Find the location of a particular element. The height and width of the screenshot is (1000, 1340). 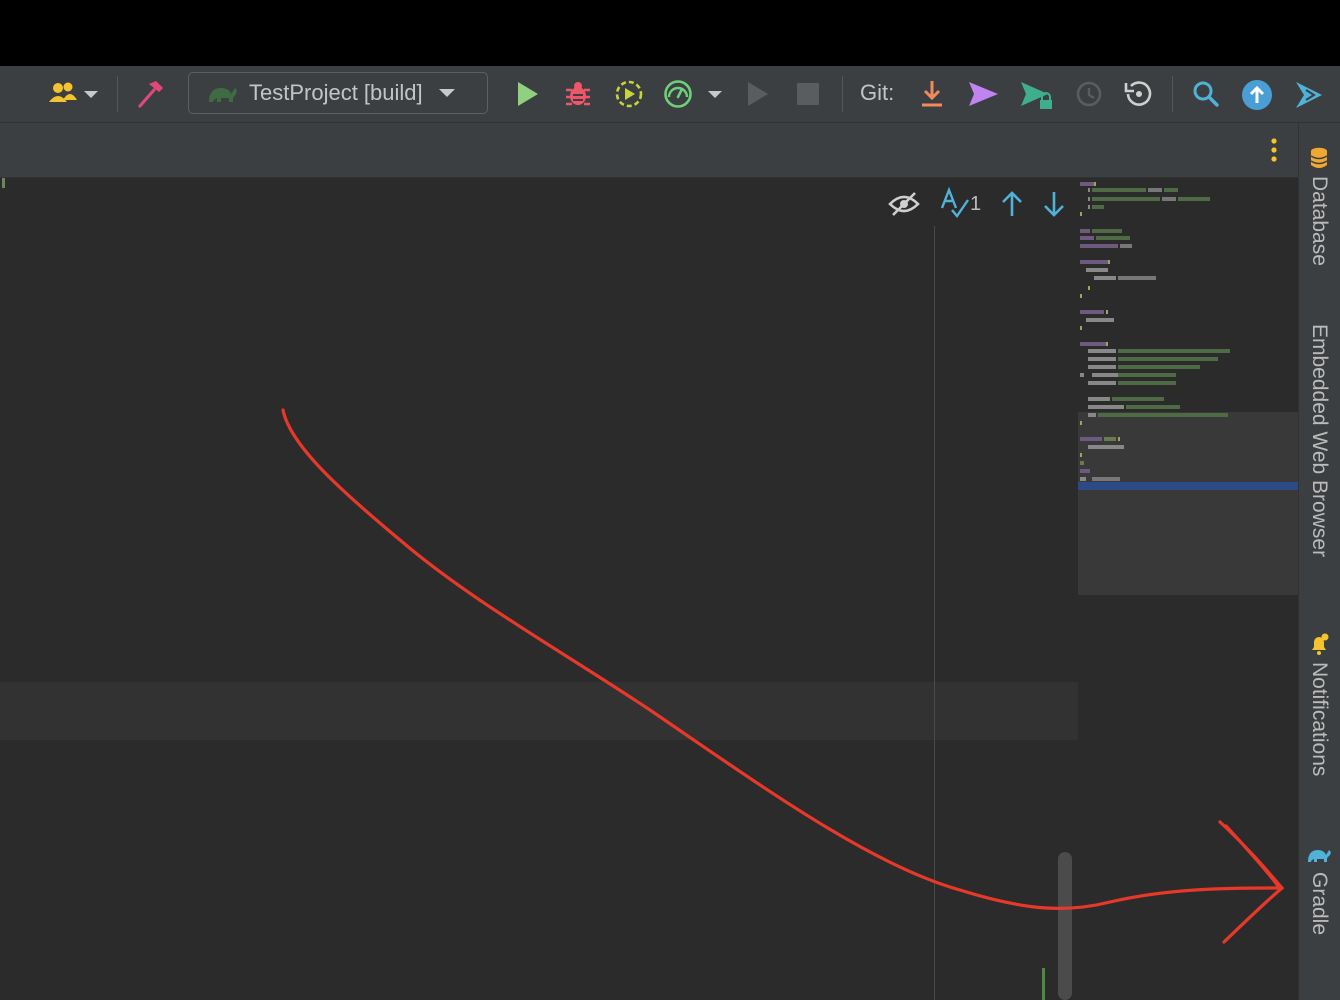

main-toolbar: TestProject [build] Git: is located at coordinates (670, 94).